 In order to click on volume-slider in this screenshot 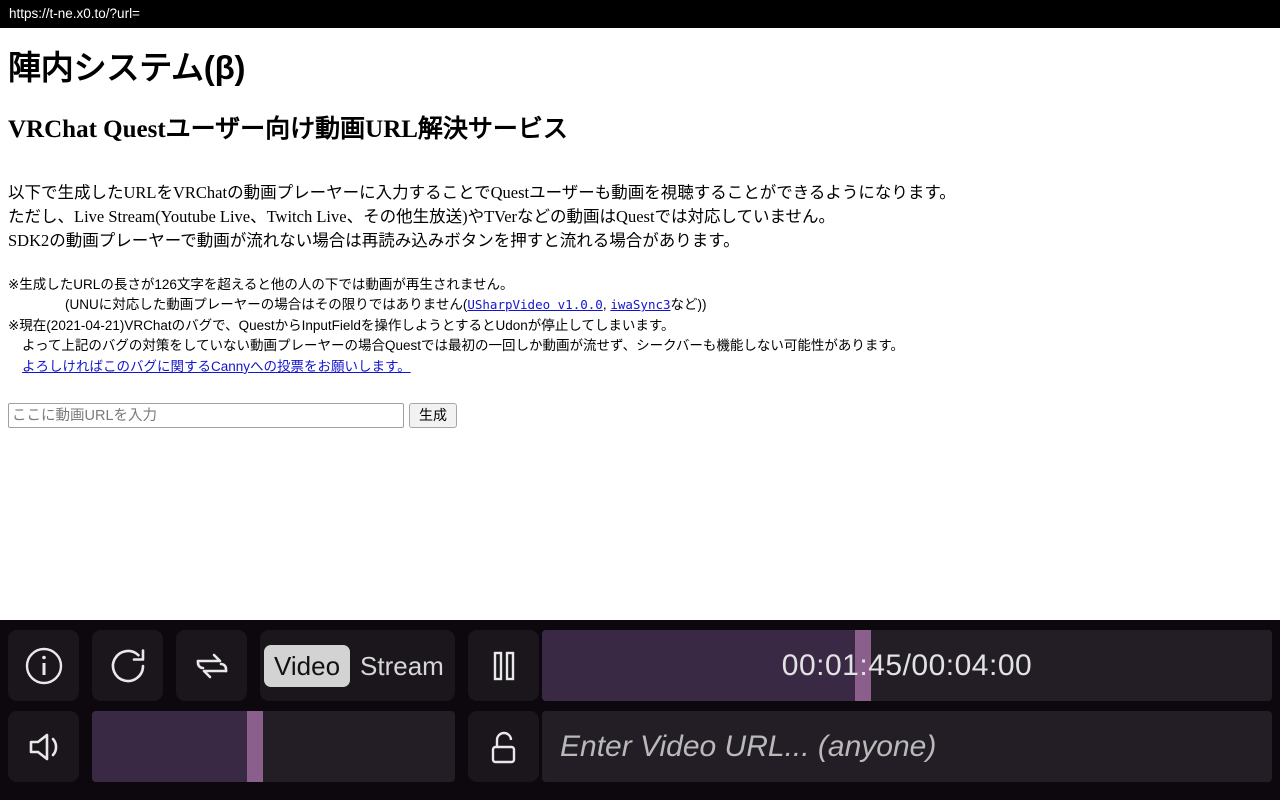, I will do `click(273, 746)`.